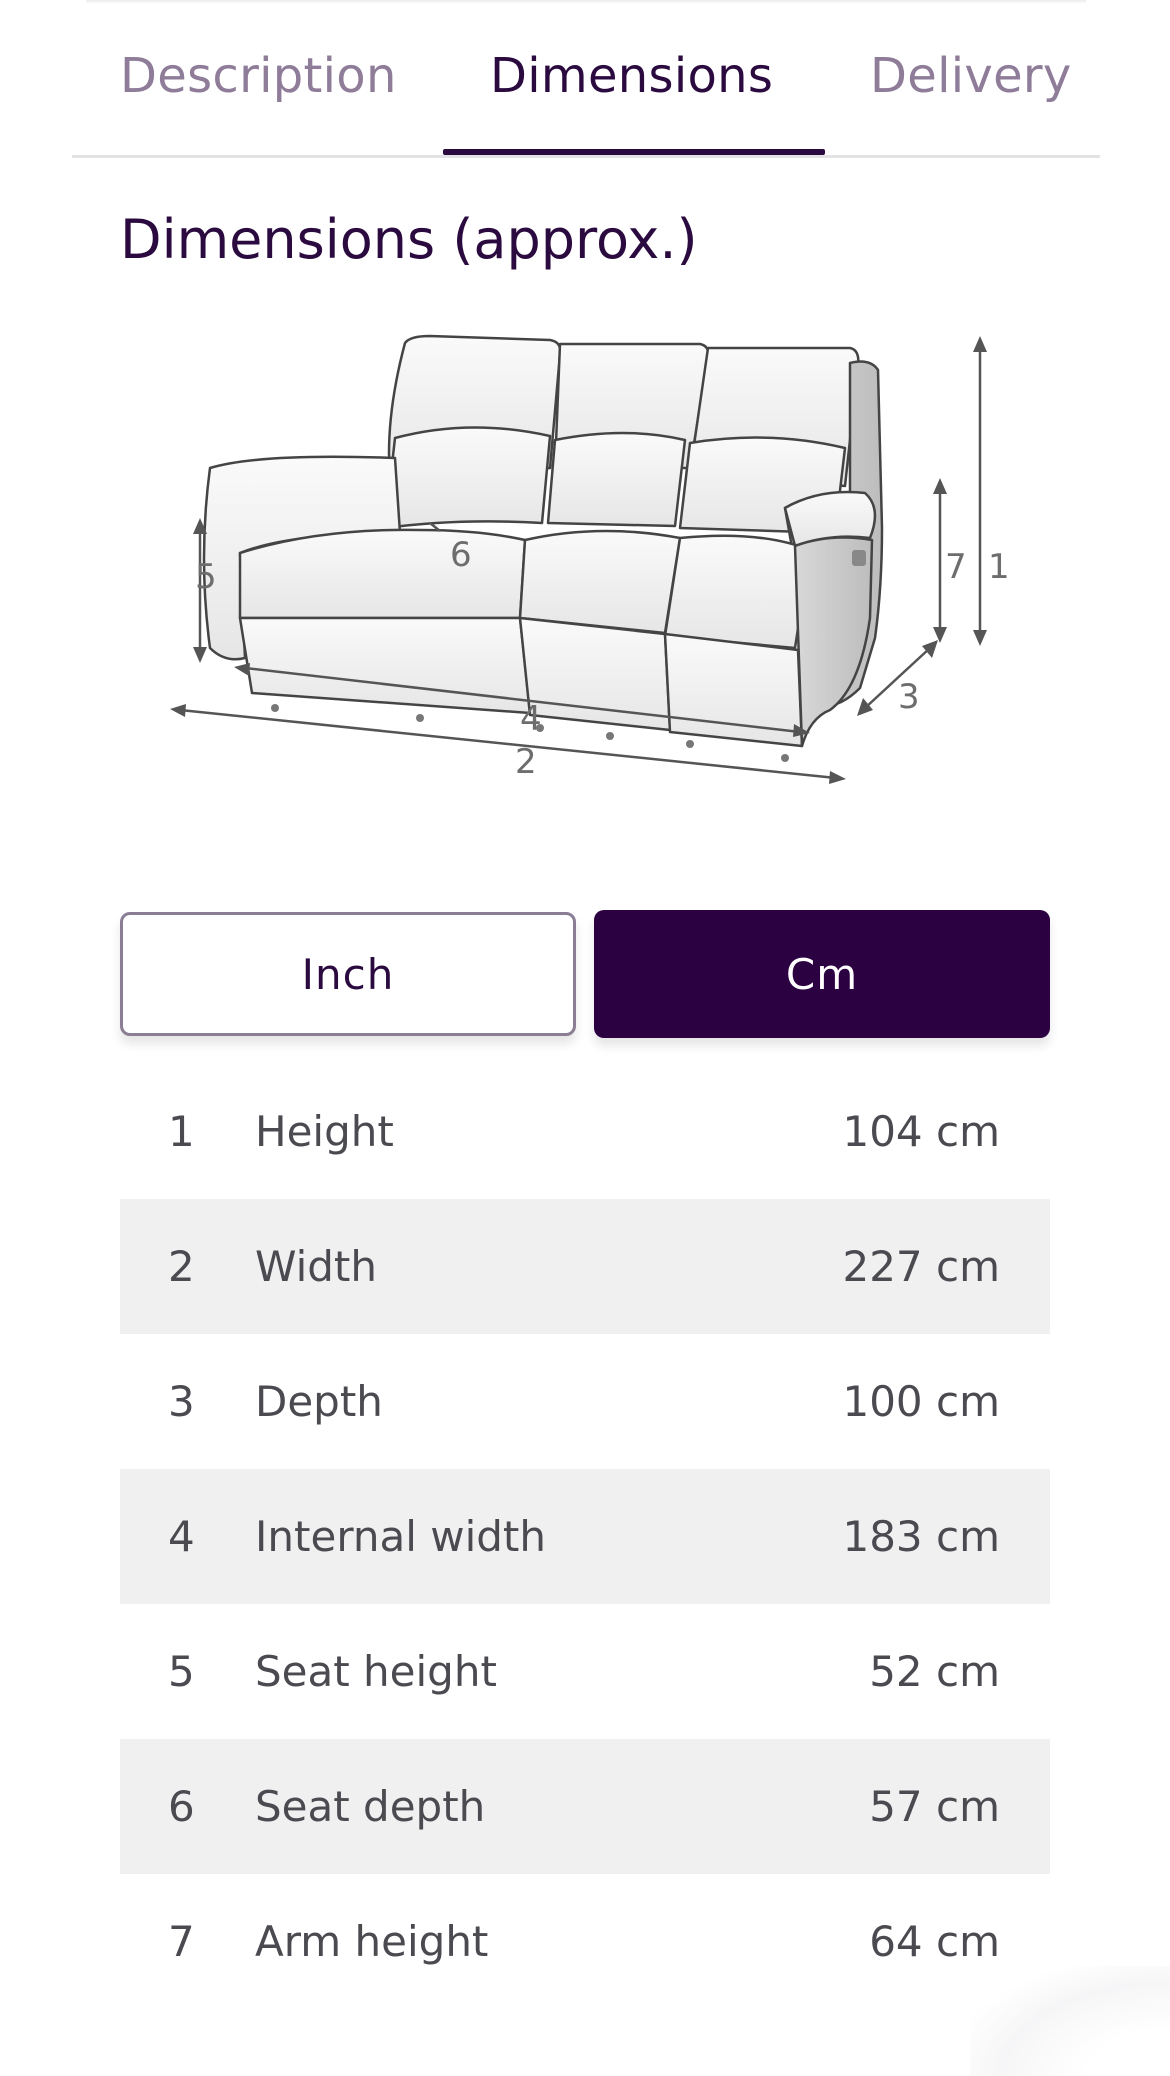  What do you see at coordinates (934, 1806) in the screenshot?
I see `row-value: 57 cm` at bounding box center [934, 1806].